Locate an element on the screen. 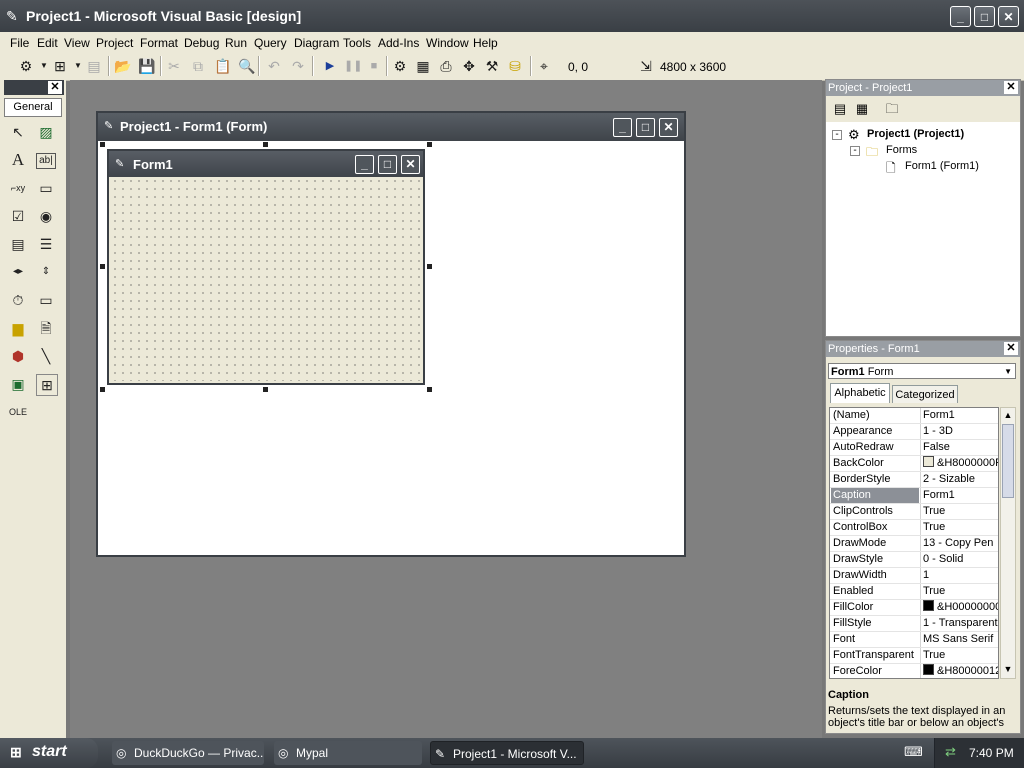 This screenshot has width=1024, height=768. menu-view: View is located at coordinates (77, 43).